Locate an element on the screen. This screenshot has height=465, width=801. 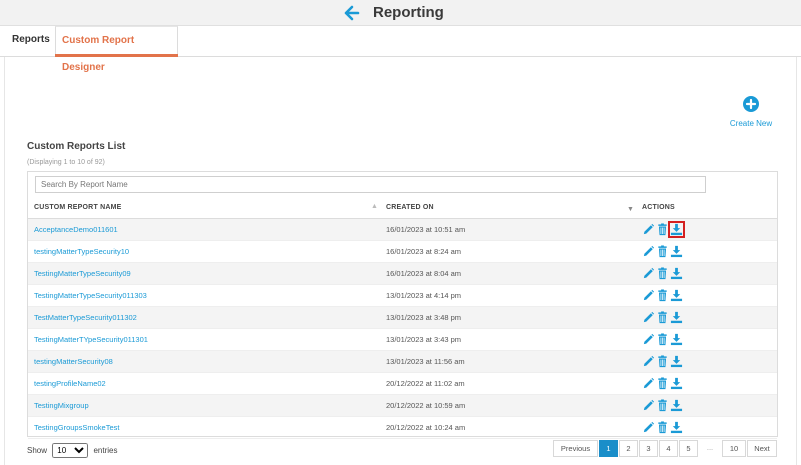
report-name-link: TestingMixgroup is located at coordinates (61, 405).